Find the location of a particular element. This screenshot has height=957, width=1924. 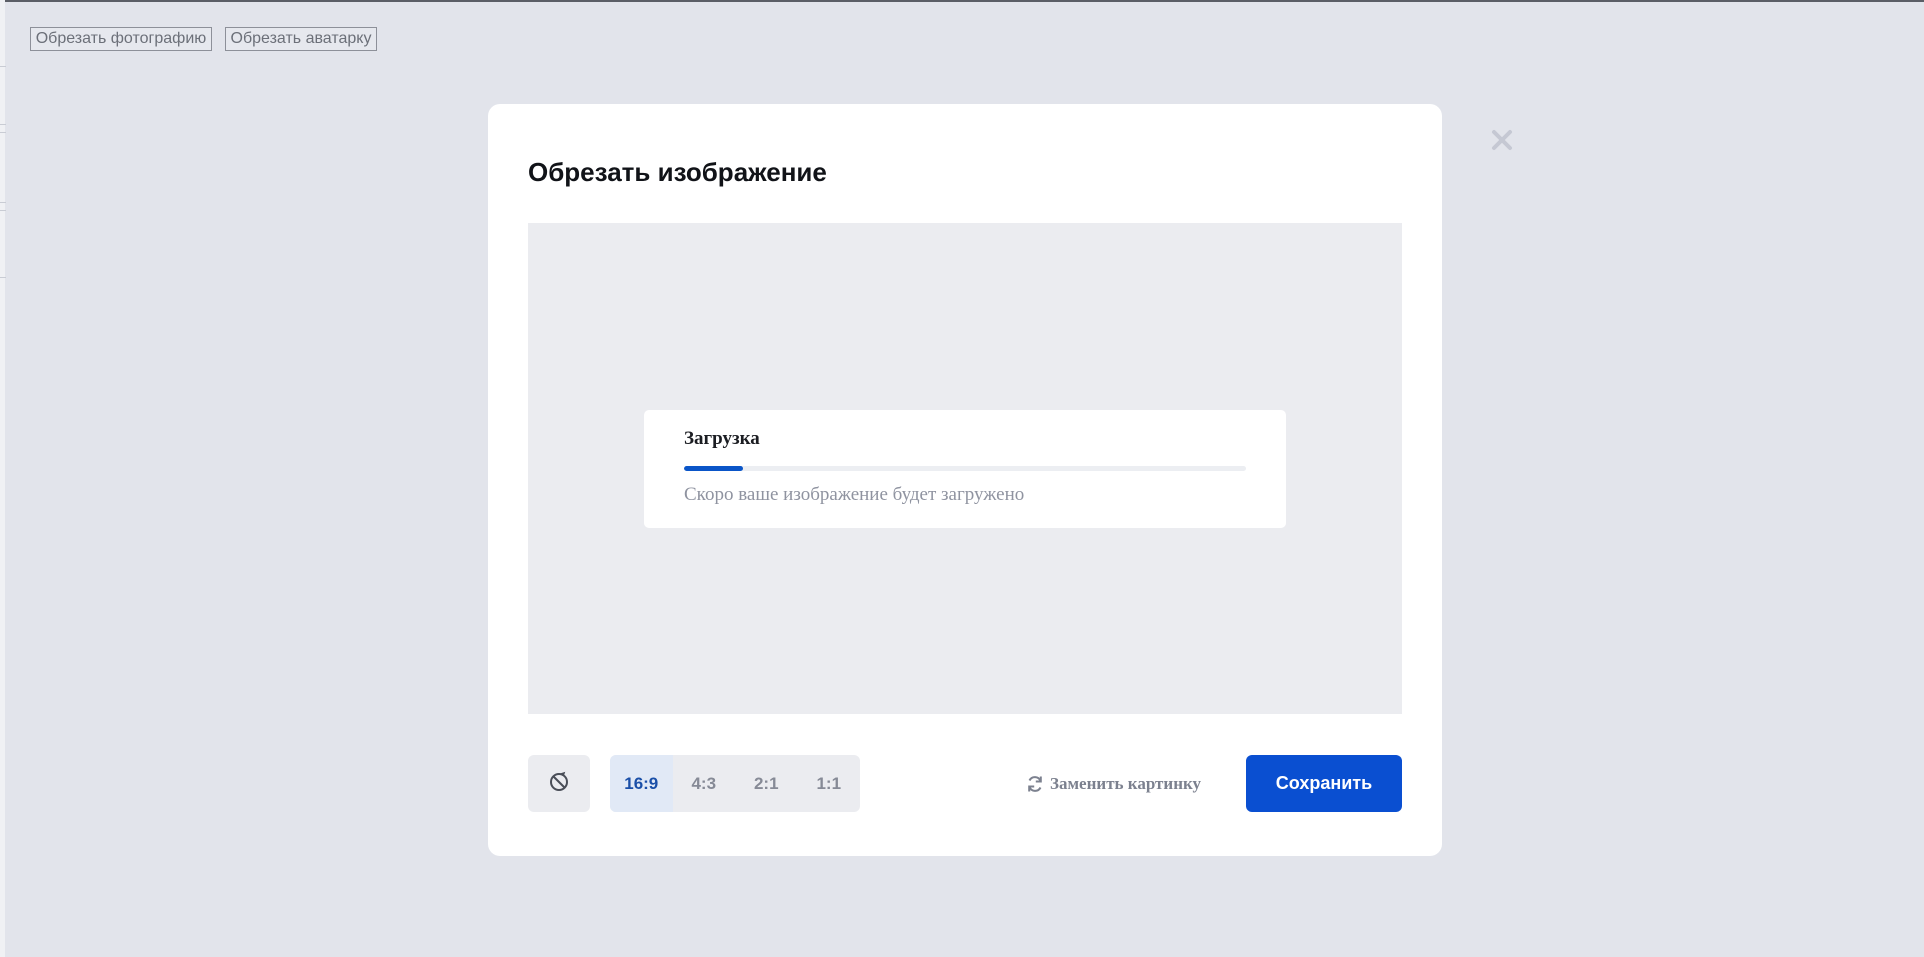

close-button is located at coordinates (1502, 140).